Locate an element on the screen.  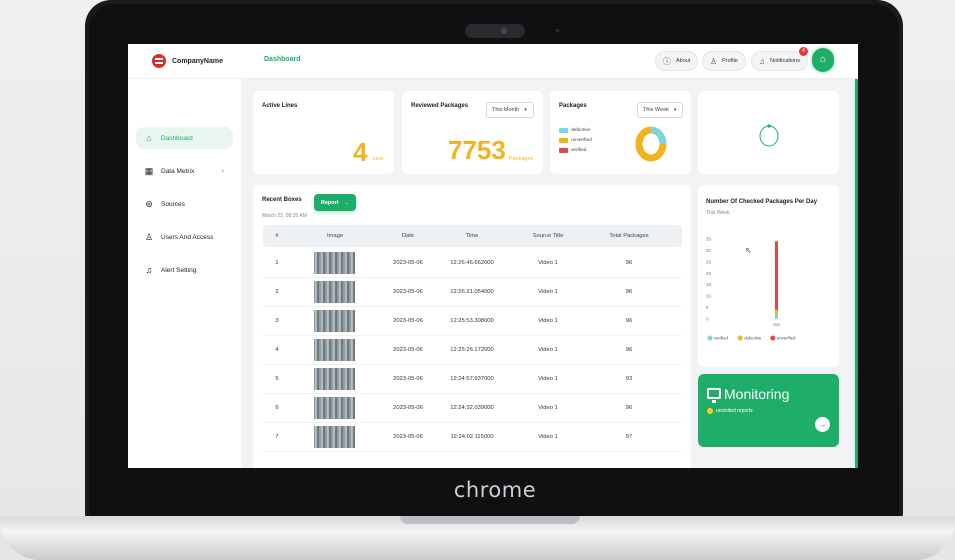
card-title: Active Lines is located at coordinates (280, 106).